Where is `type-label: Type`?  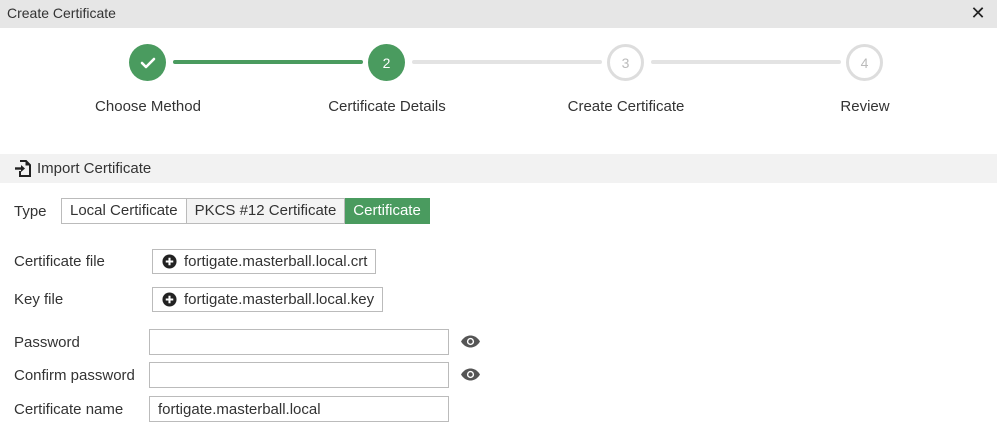 type-label: Type is located at coordinates (30, 211).